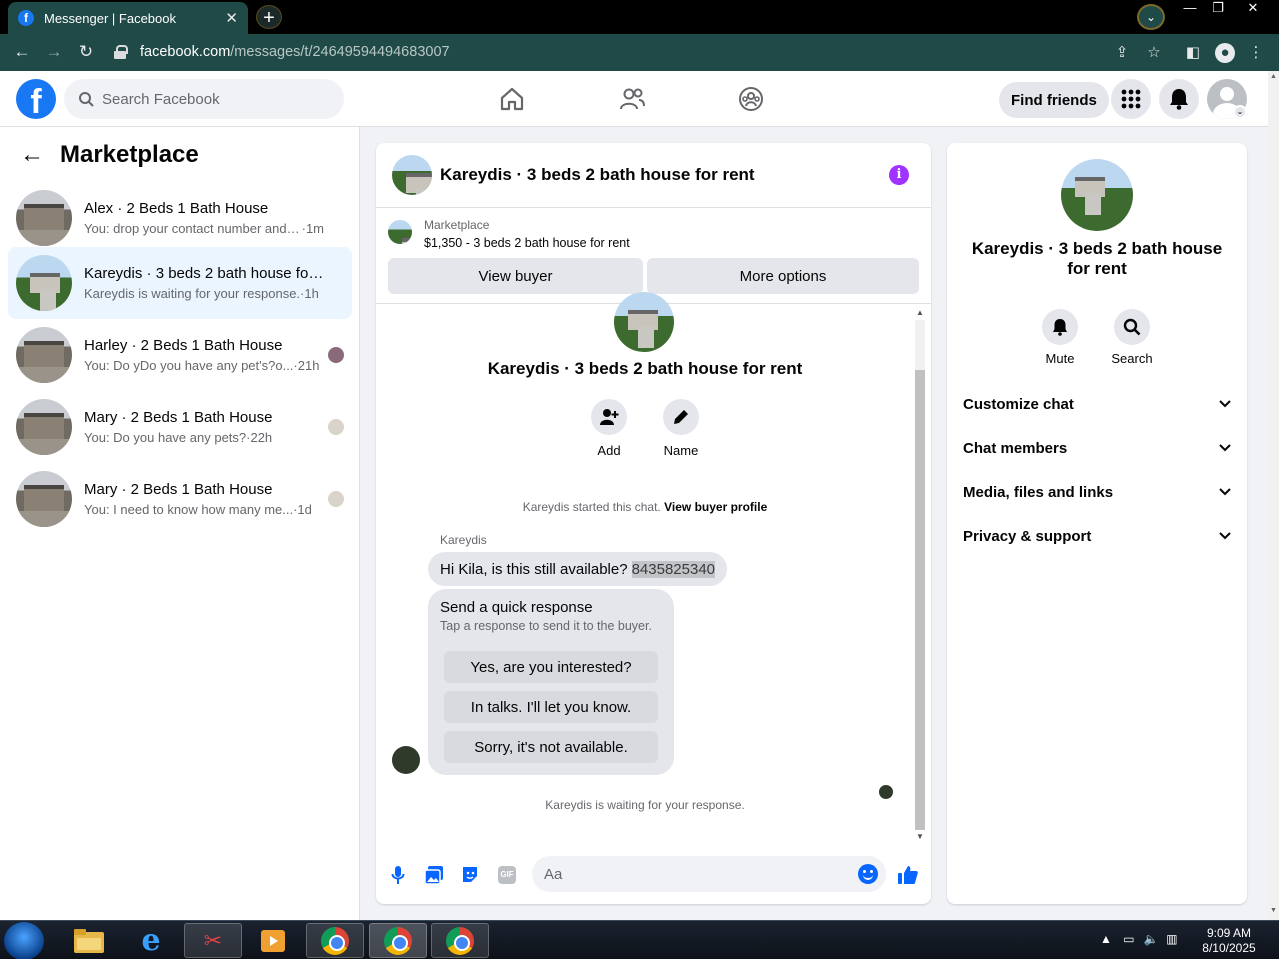 The width and height of the screenshot is (1279, 959). I want to click on lock-icon, so click(121, 52).